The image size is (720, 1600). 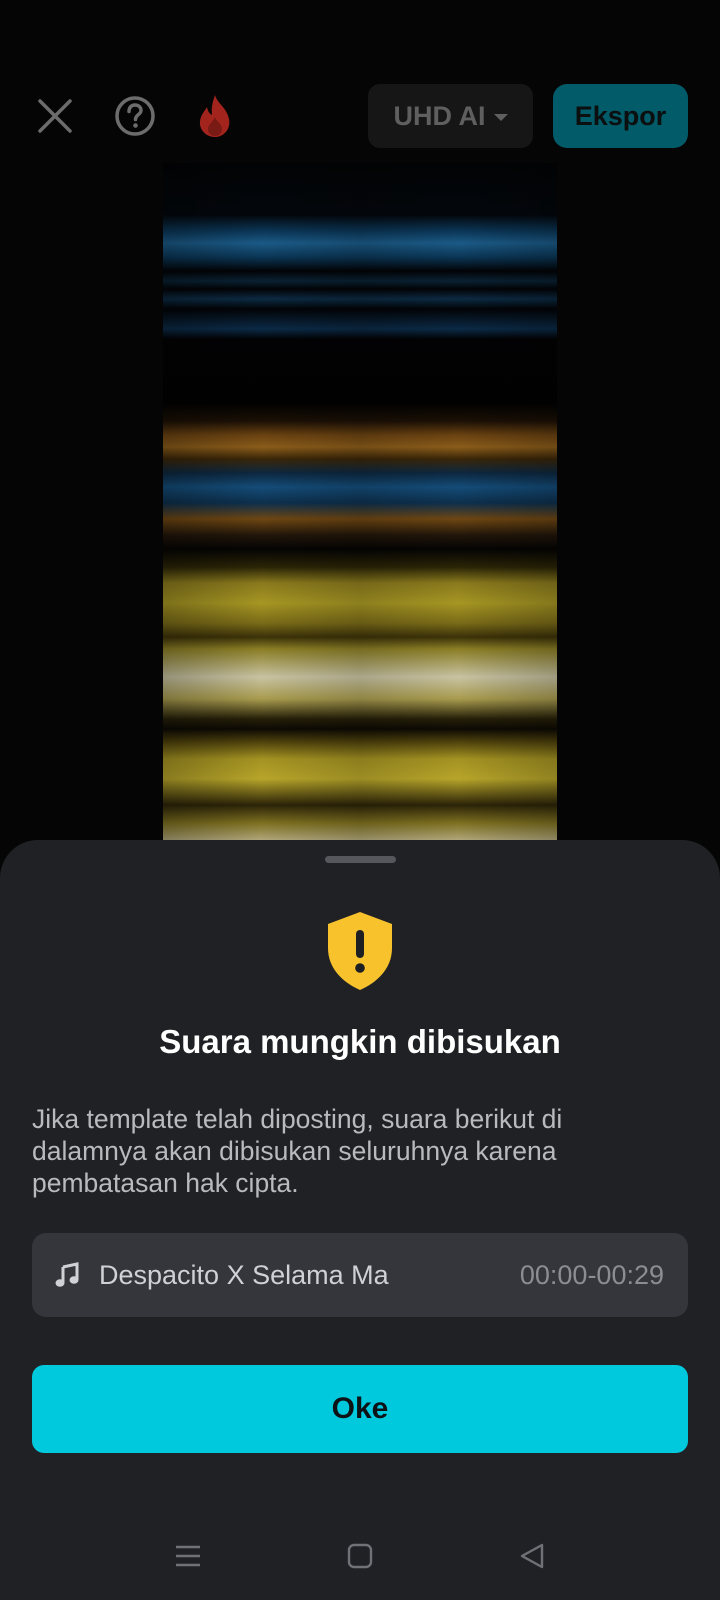 What do you see at coordinates (360, 859) in the screenshot?
I see `drag-handle` at bounding box center [360, 859].